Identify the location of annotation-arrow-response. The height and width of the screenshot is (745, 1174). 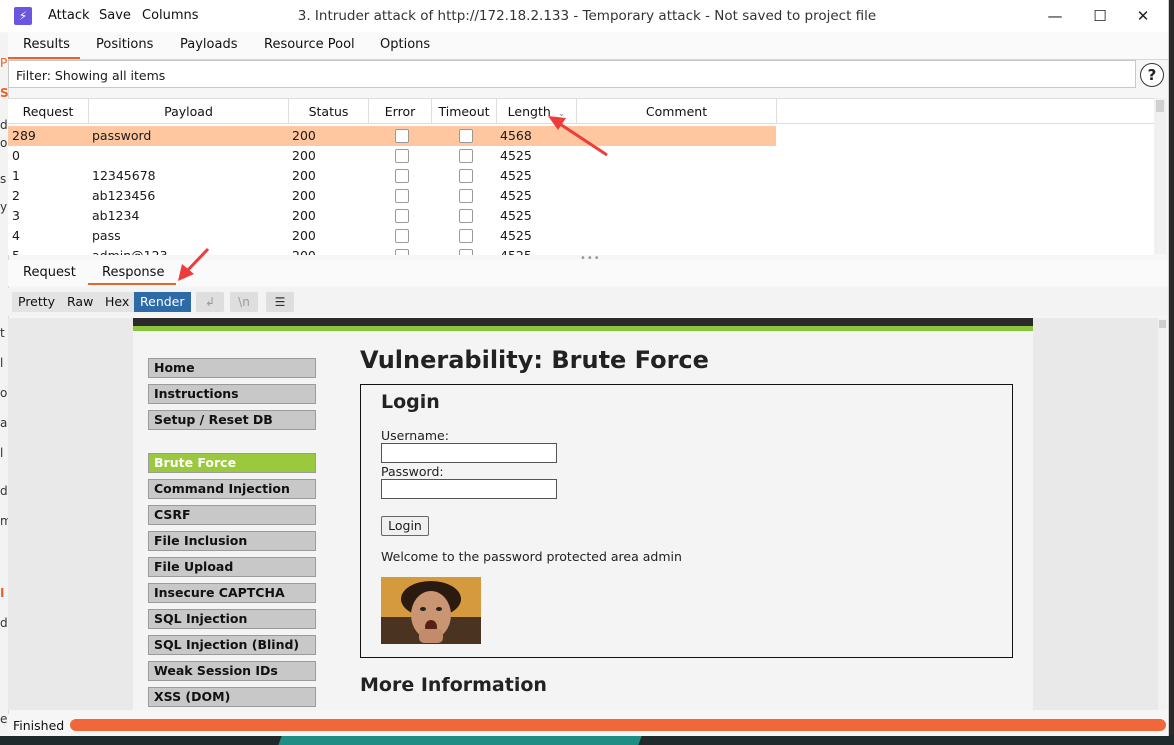
(197, 260).